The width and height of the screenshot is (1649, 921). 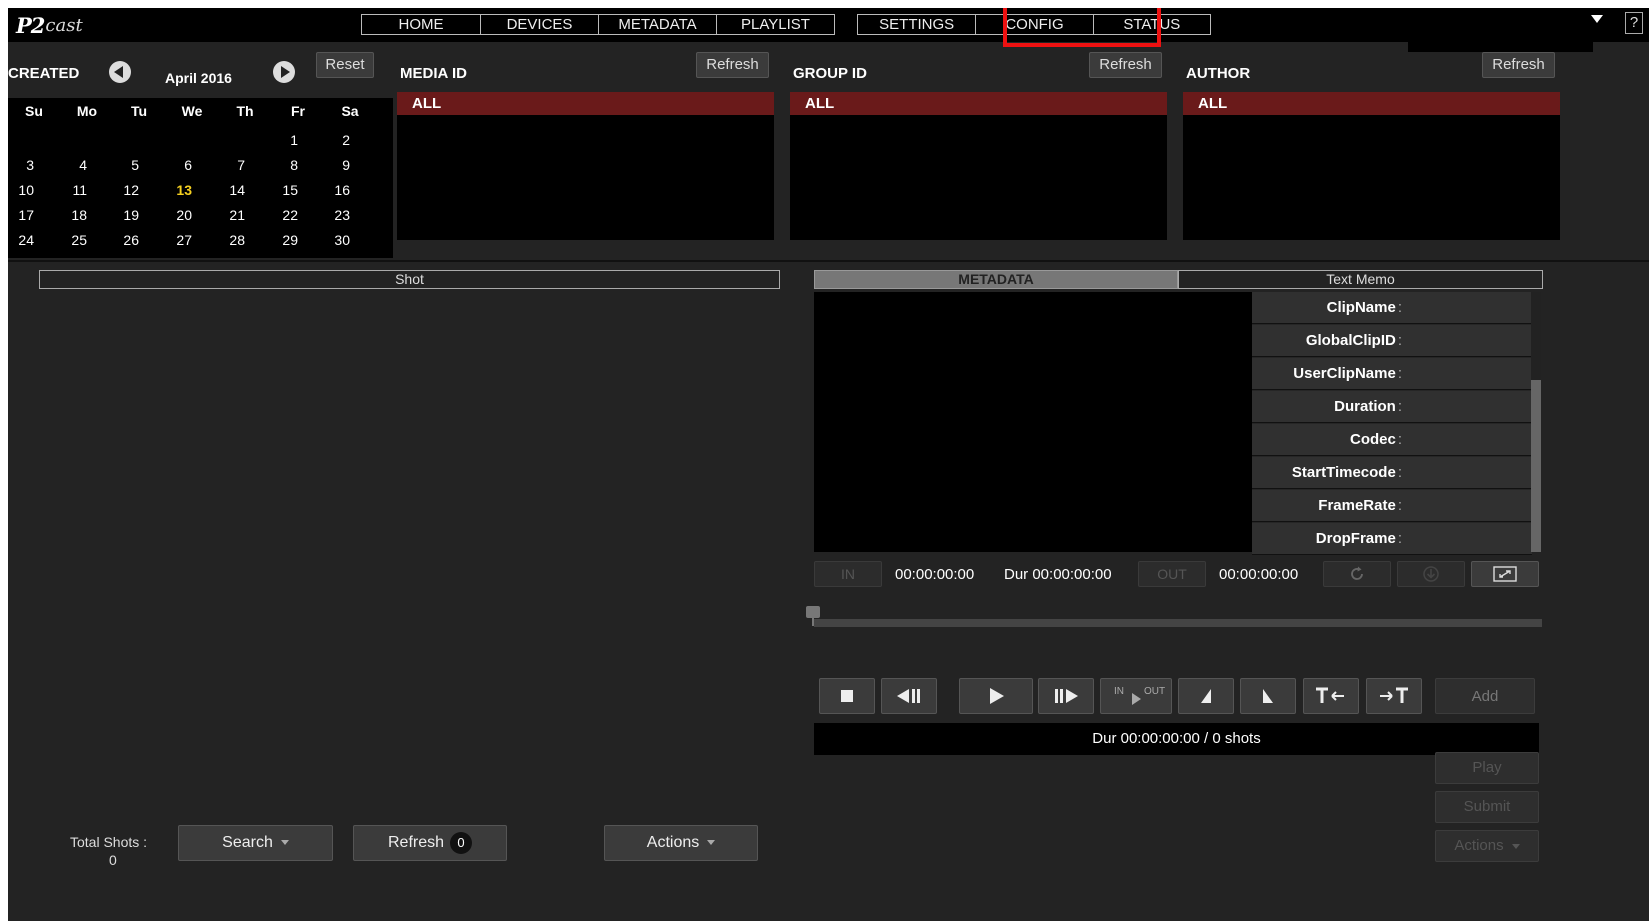 I want to click on calendar-day: 23, so click(x=330, y=215).